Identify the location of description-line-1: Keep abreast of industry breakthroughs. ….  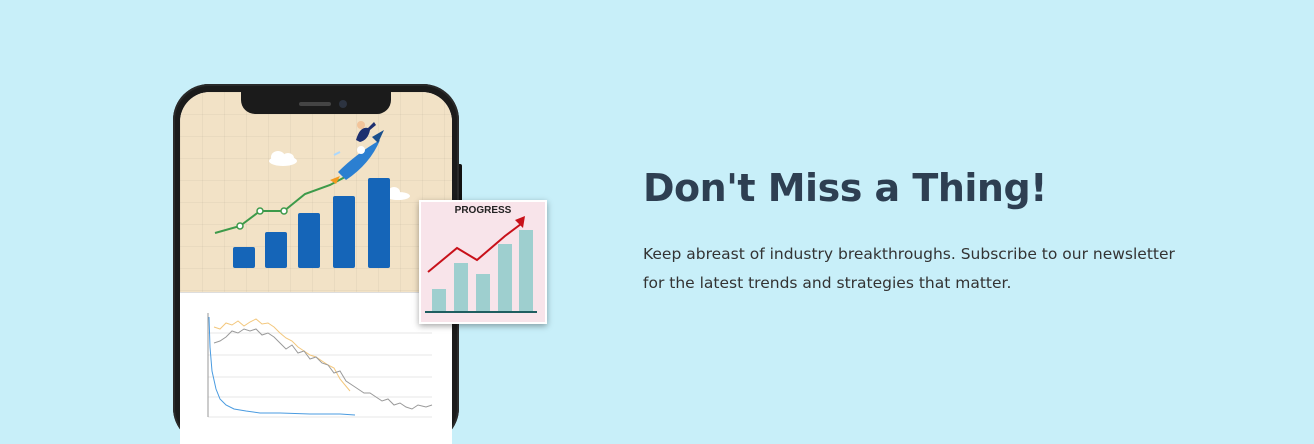
(909, 254).